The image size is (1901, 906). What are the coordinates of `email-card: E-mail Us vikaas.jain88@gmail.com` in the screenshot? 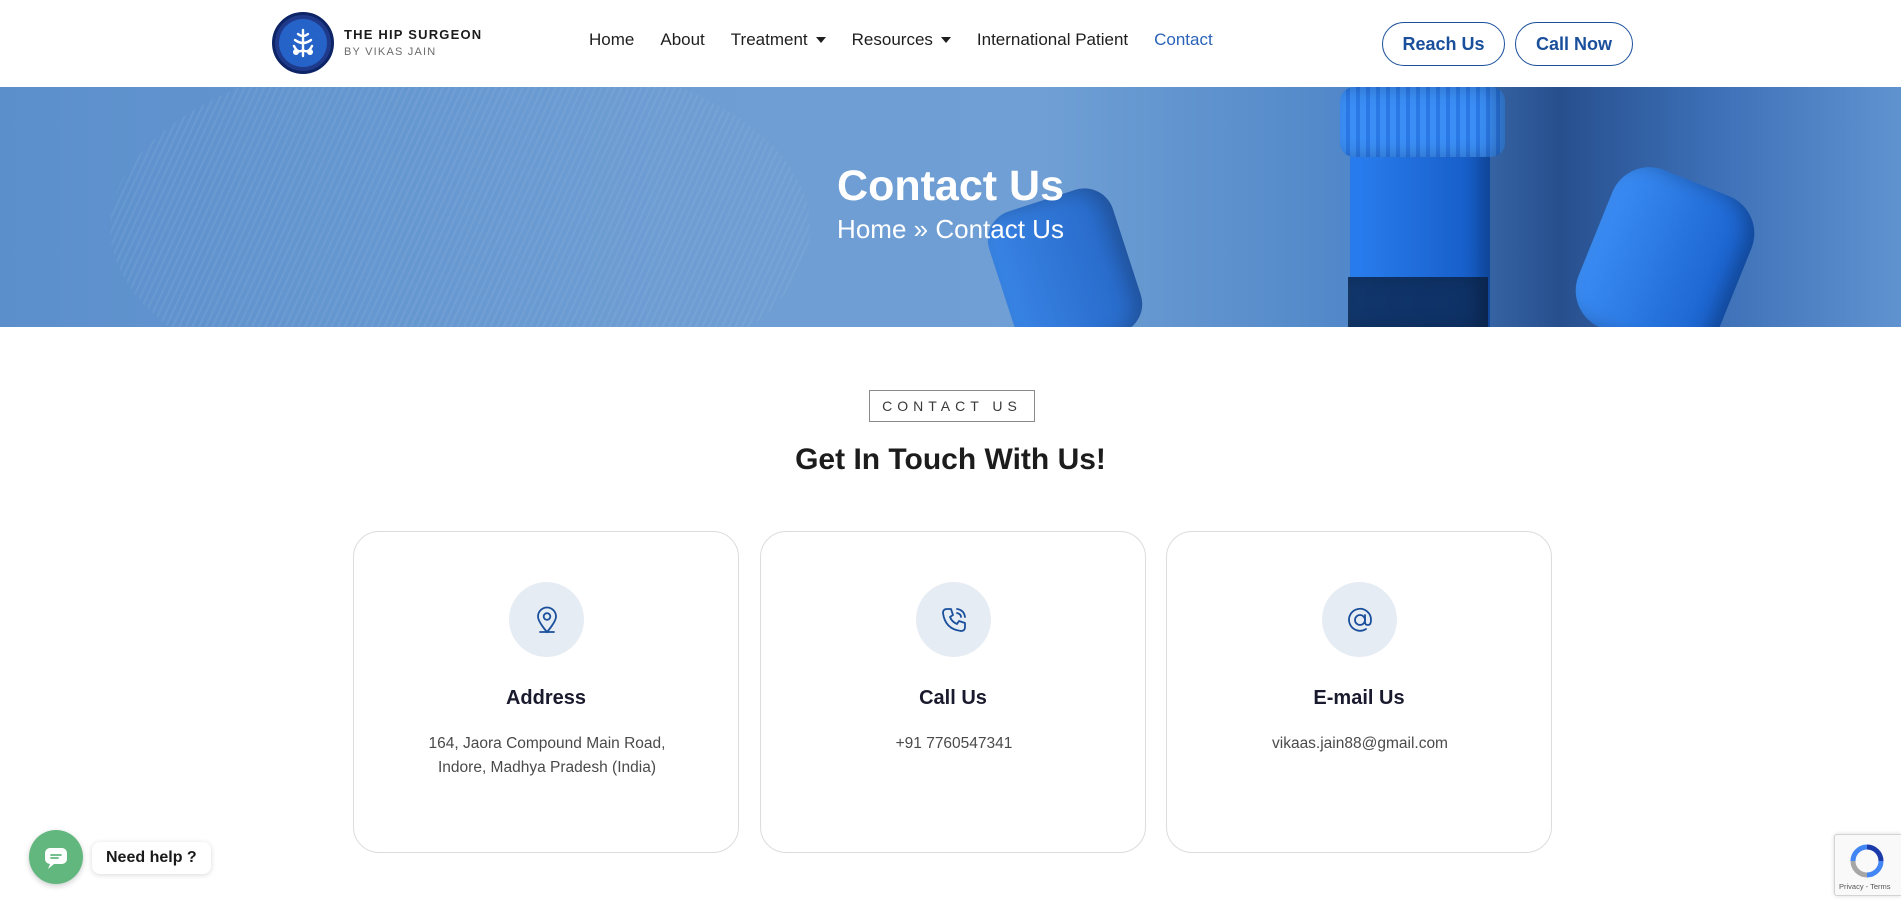 It's located at (1359, 692).